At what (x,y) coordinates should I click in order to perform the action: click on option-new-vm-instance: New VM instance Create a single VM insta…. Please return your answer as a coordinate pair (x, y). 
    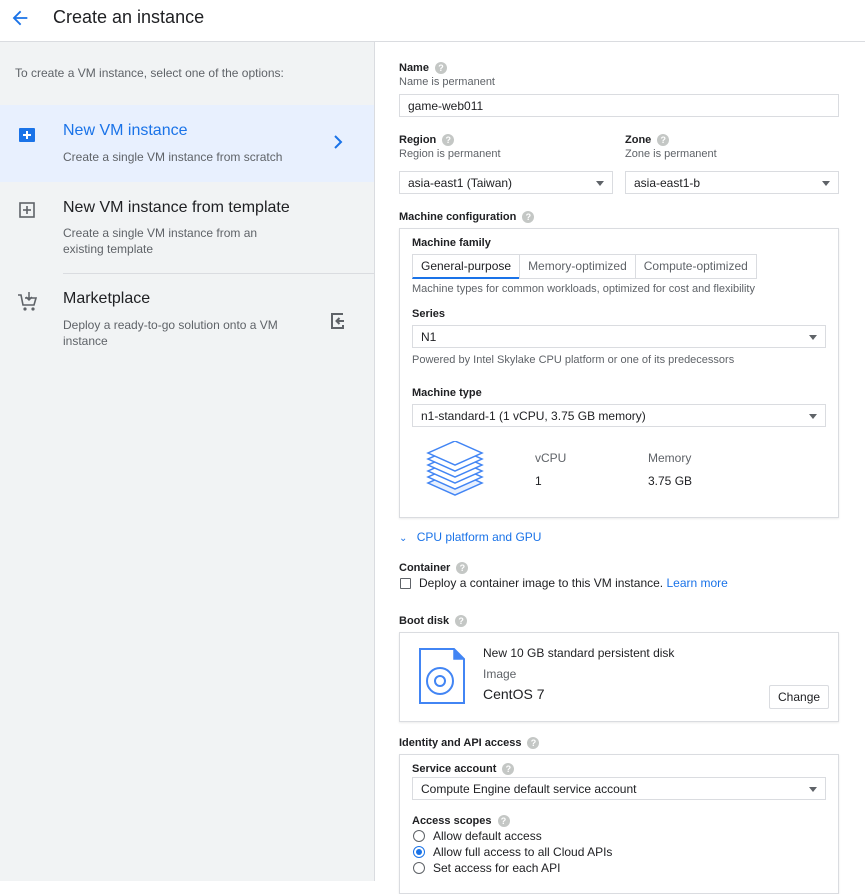
    Looking at the image, I should click on (187, 143).